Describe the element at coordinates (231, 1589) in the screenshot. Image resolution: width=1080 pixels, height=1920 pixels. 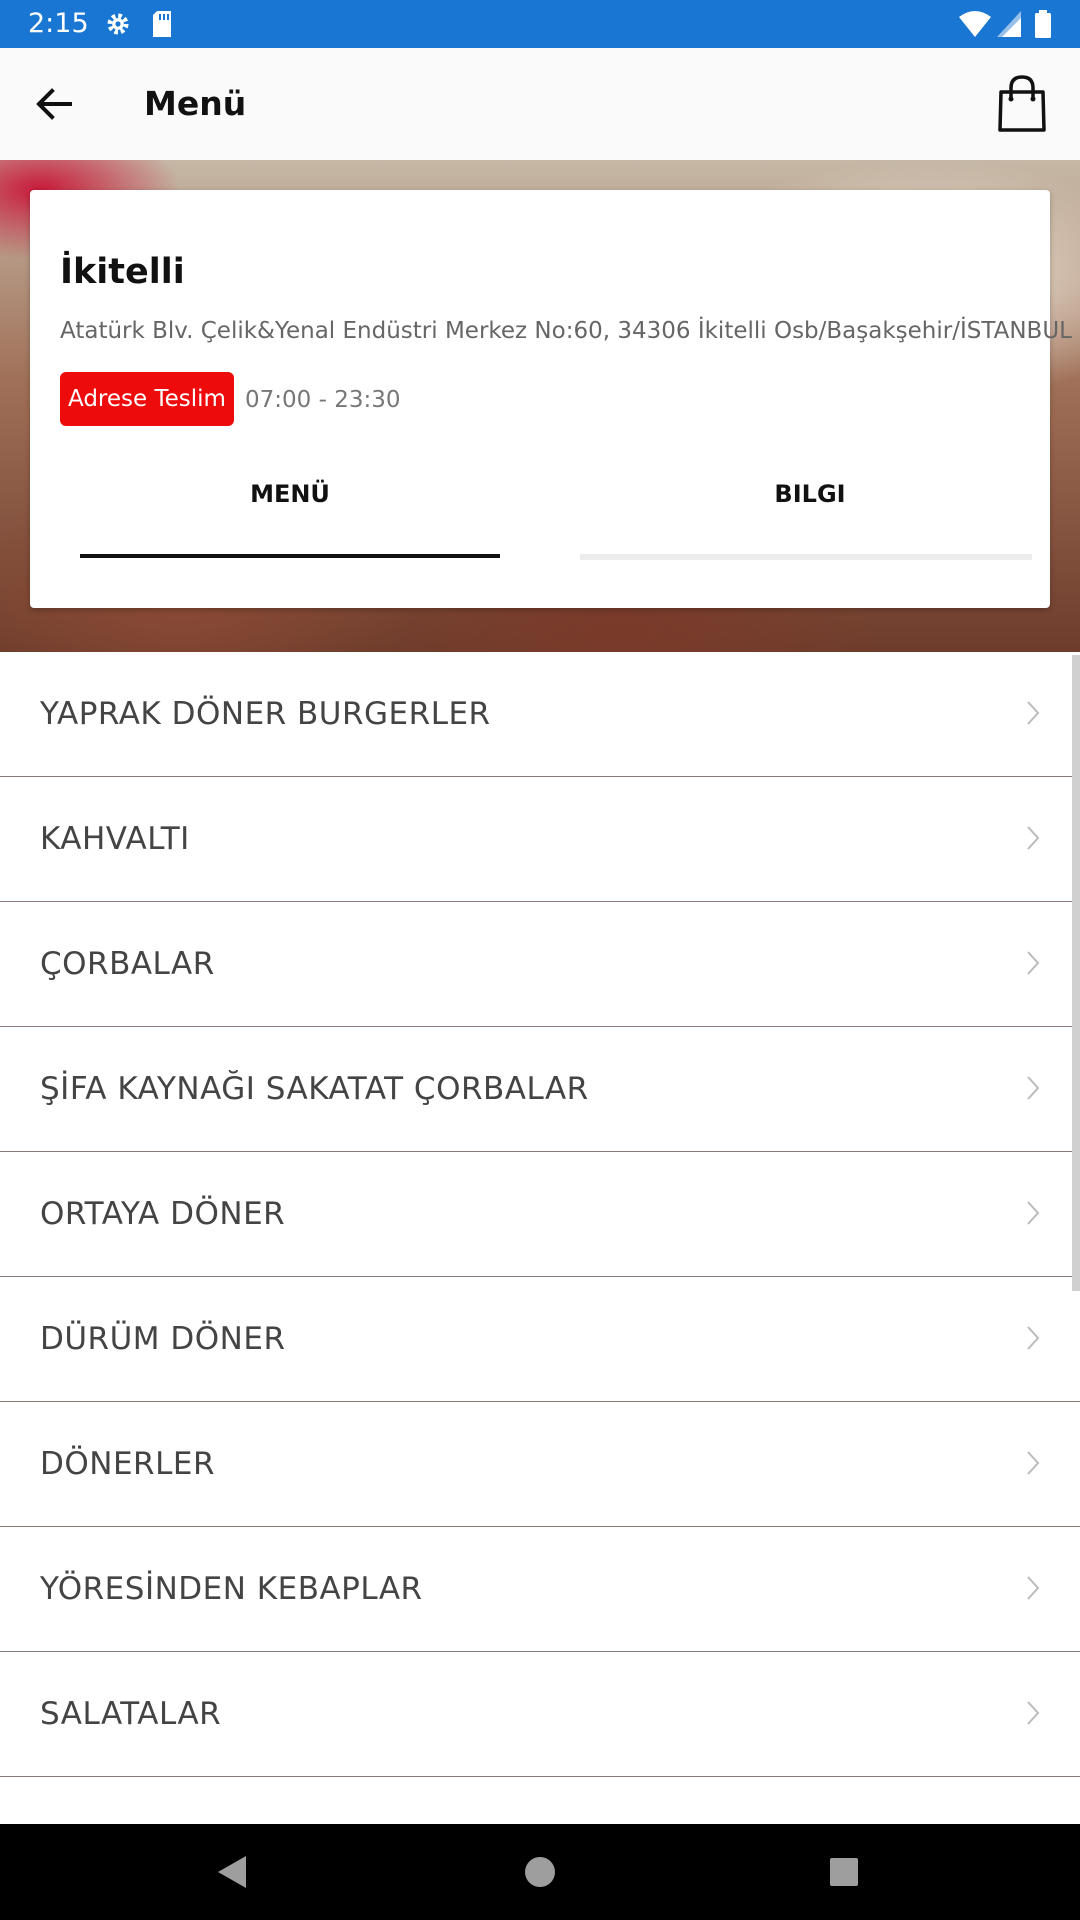
I see `category-label: YÖRESİNDEN KEBAPLAR` at that location.